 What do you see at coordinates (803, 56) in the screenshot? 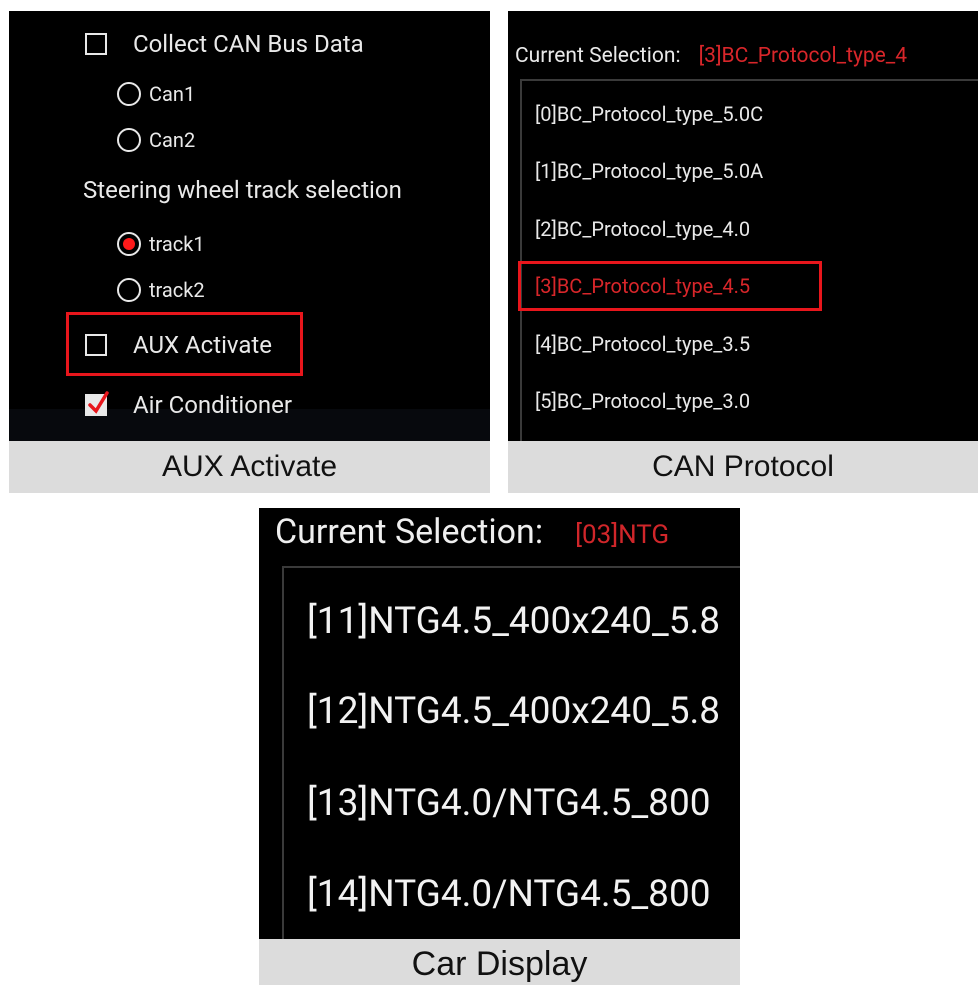
I see `current-selection-value: [3]BC_Protocol_type_4` at bounding box center [803, 56].